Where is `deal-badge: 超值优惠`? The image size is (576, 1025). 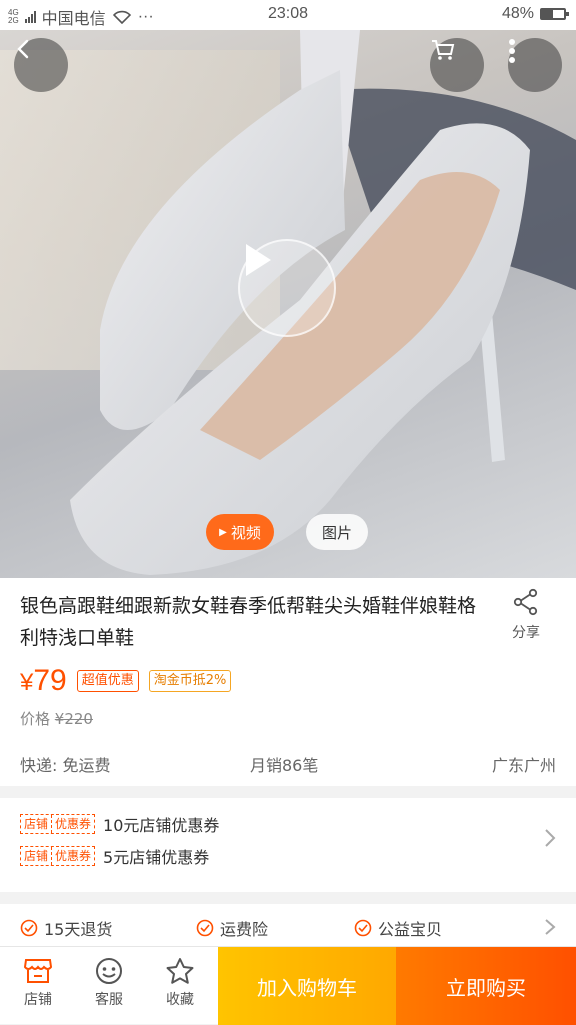
deal-badge: 超值优惠 is located at coordinates (107, 681).